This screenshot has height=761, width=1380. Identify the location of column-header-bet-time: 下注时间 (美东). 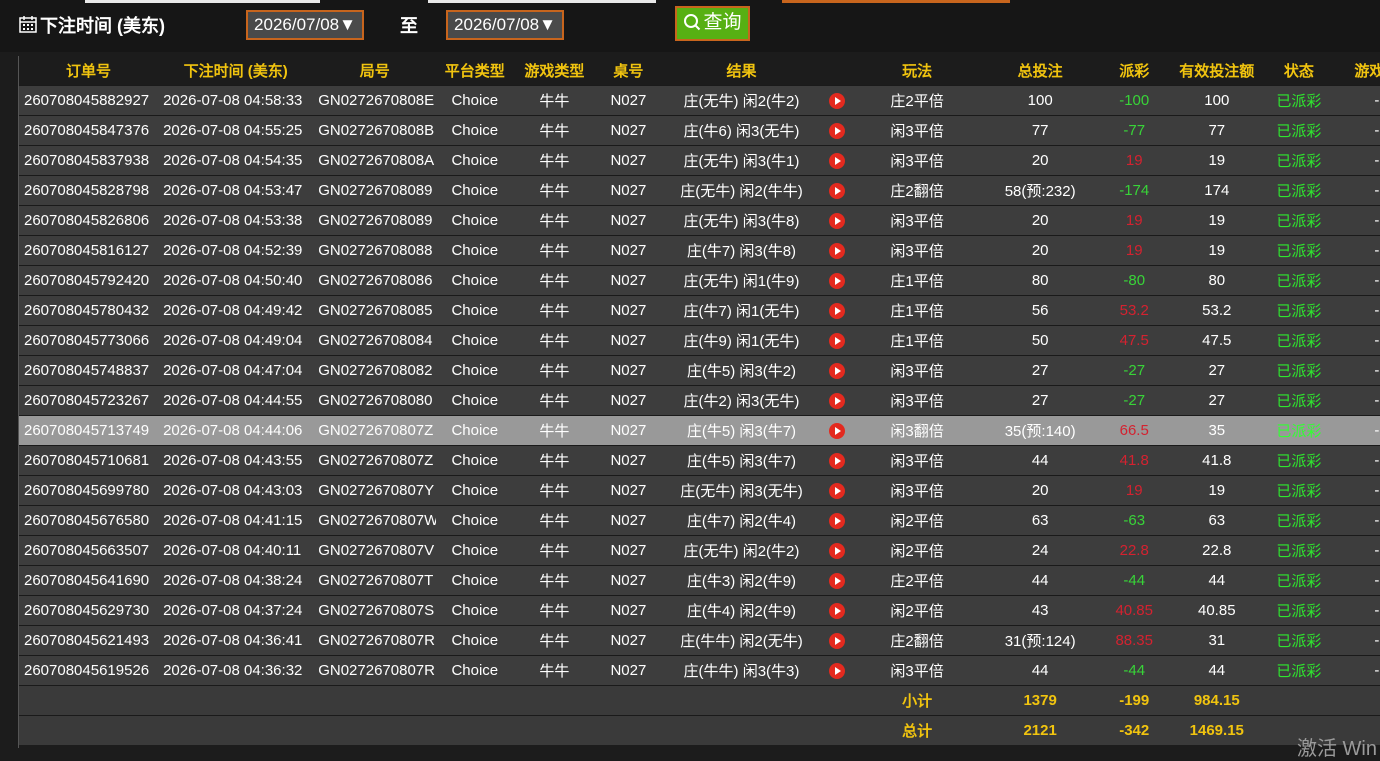
(236, 71).